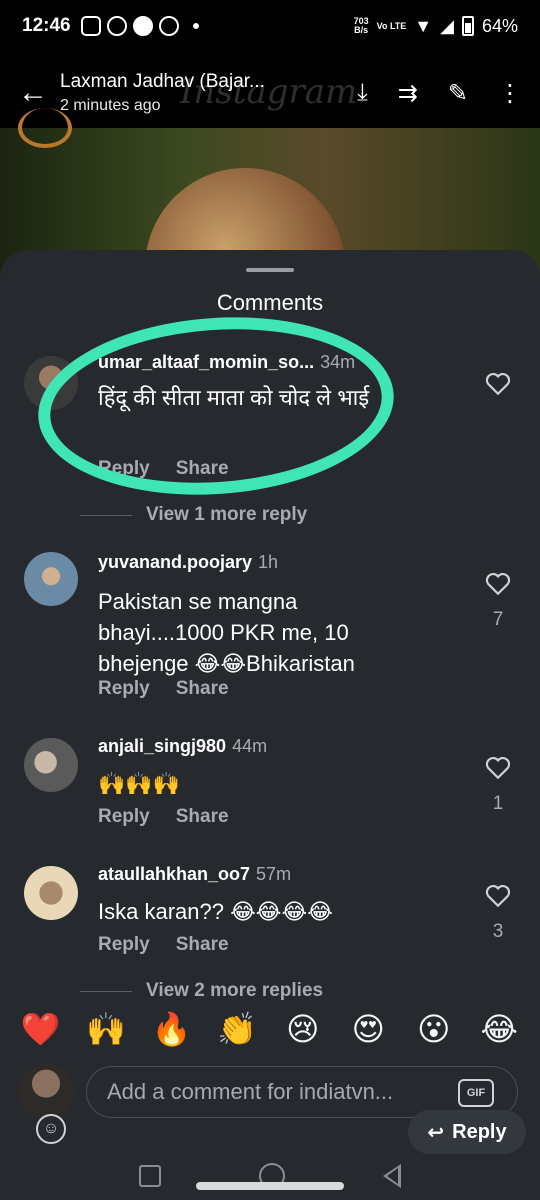 The image size is (540, 1200). Describe the element at coordinates (270, 1176) in the screenshot. I see `system-nav-bar` at that location.